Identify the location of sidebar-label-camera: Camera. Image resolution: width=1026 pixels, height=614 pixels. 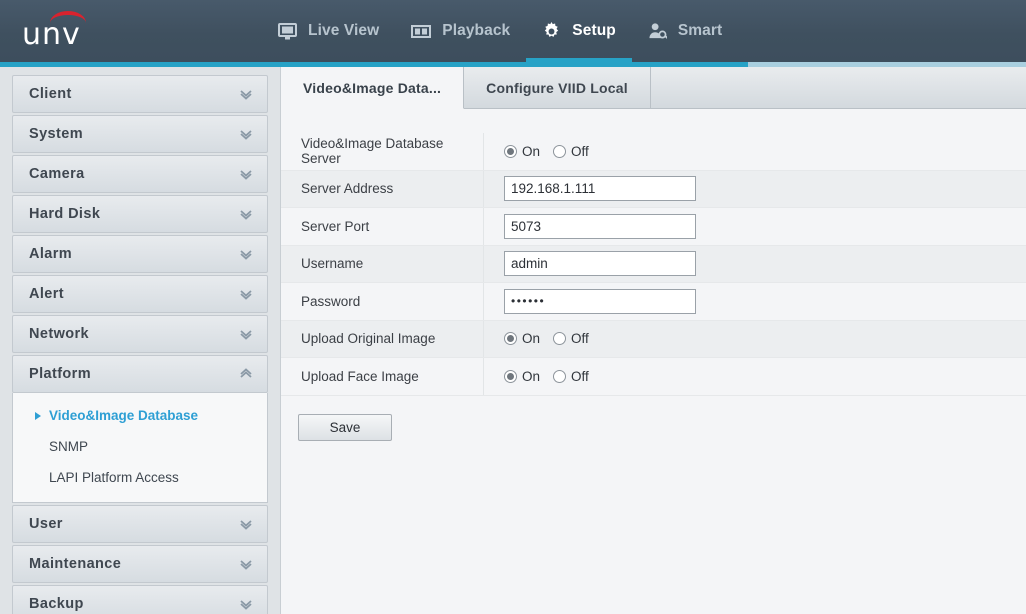
(57, 174).